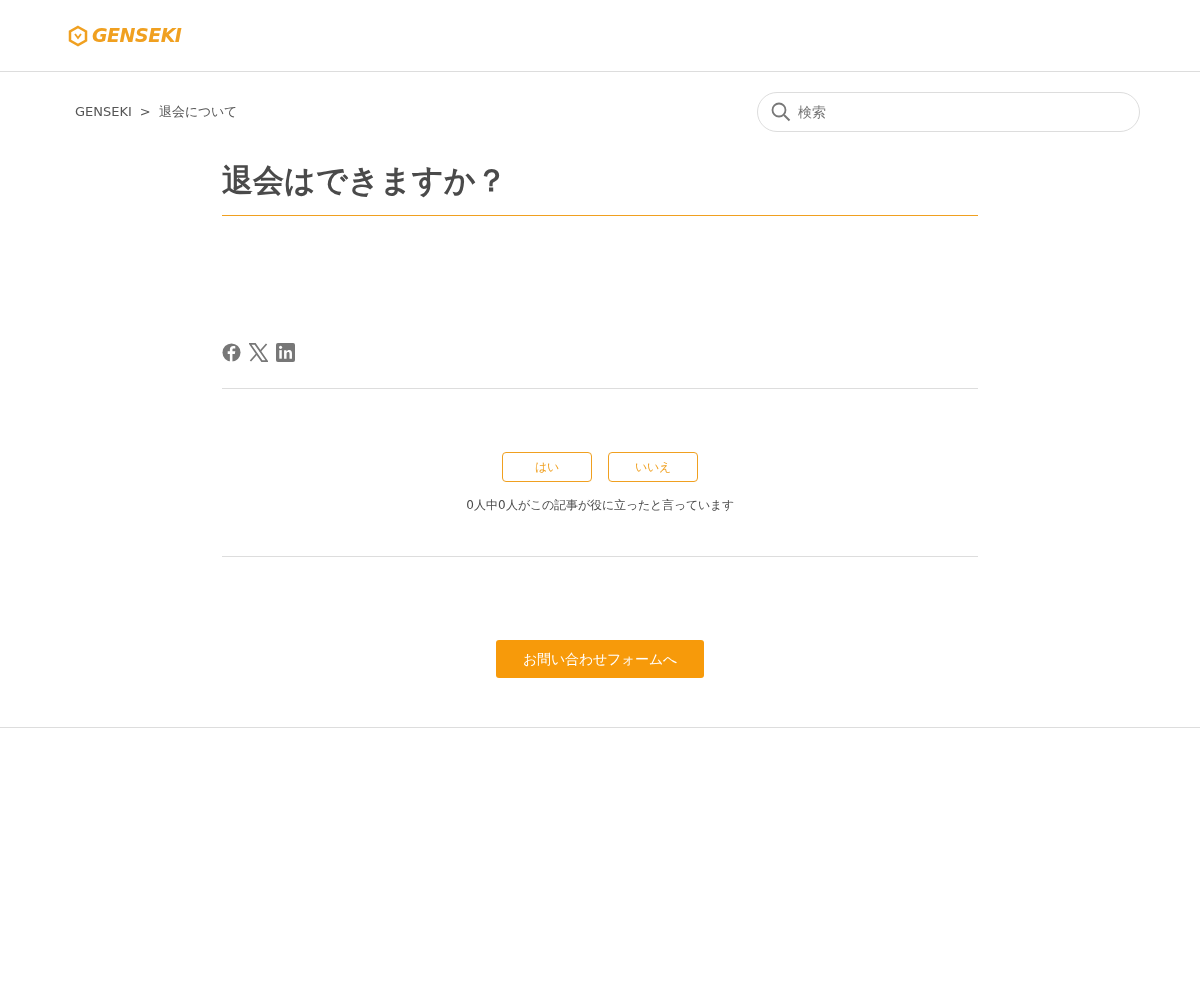 This screenshot has width=1200, height=1000. What do you see at coordinates (103, 112) in the screenshot?
I see `breadcrumb-link: GENSEKI` at bounding box center [103, 112].